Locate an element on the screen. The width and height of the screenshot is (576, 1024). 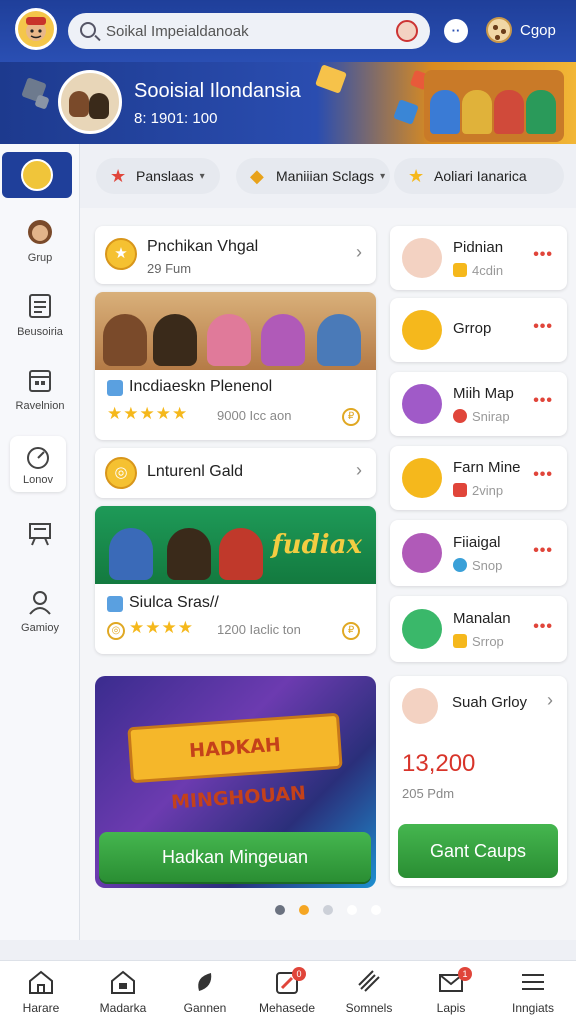
card-fiiaigal: Fiiaigal Snop ••• is located at coordinates (478, 553).